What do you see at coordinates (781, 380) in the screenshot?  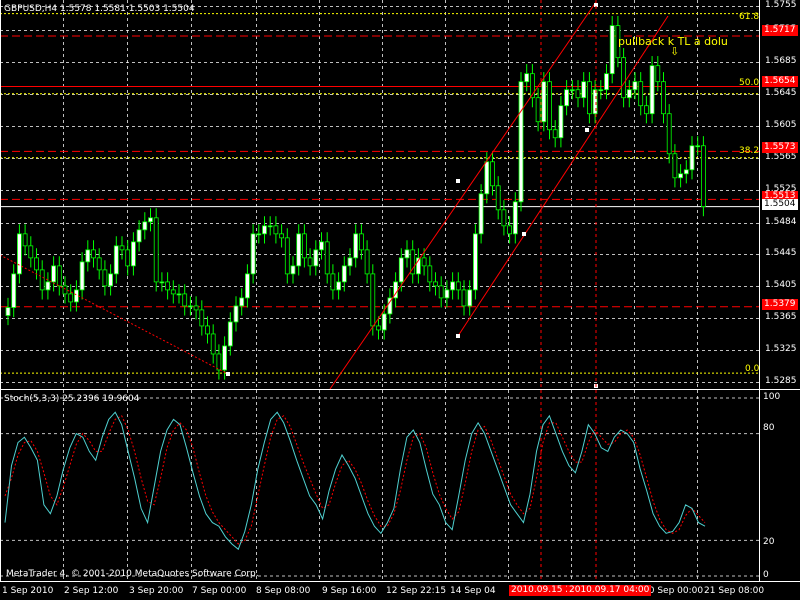 I see `price-axis-label: 1.5285` at bounding box center [781, 380].